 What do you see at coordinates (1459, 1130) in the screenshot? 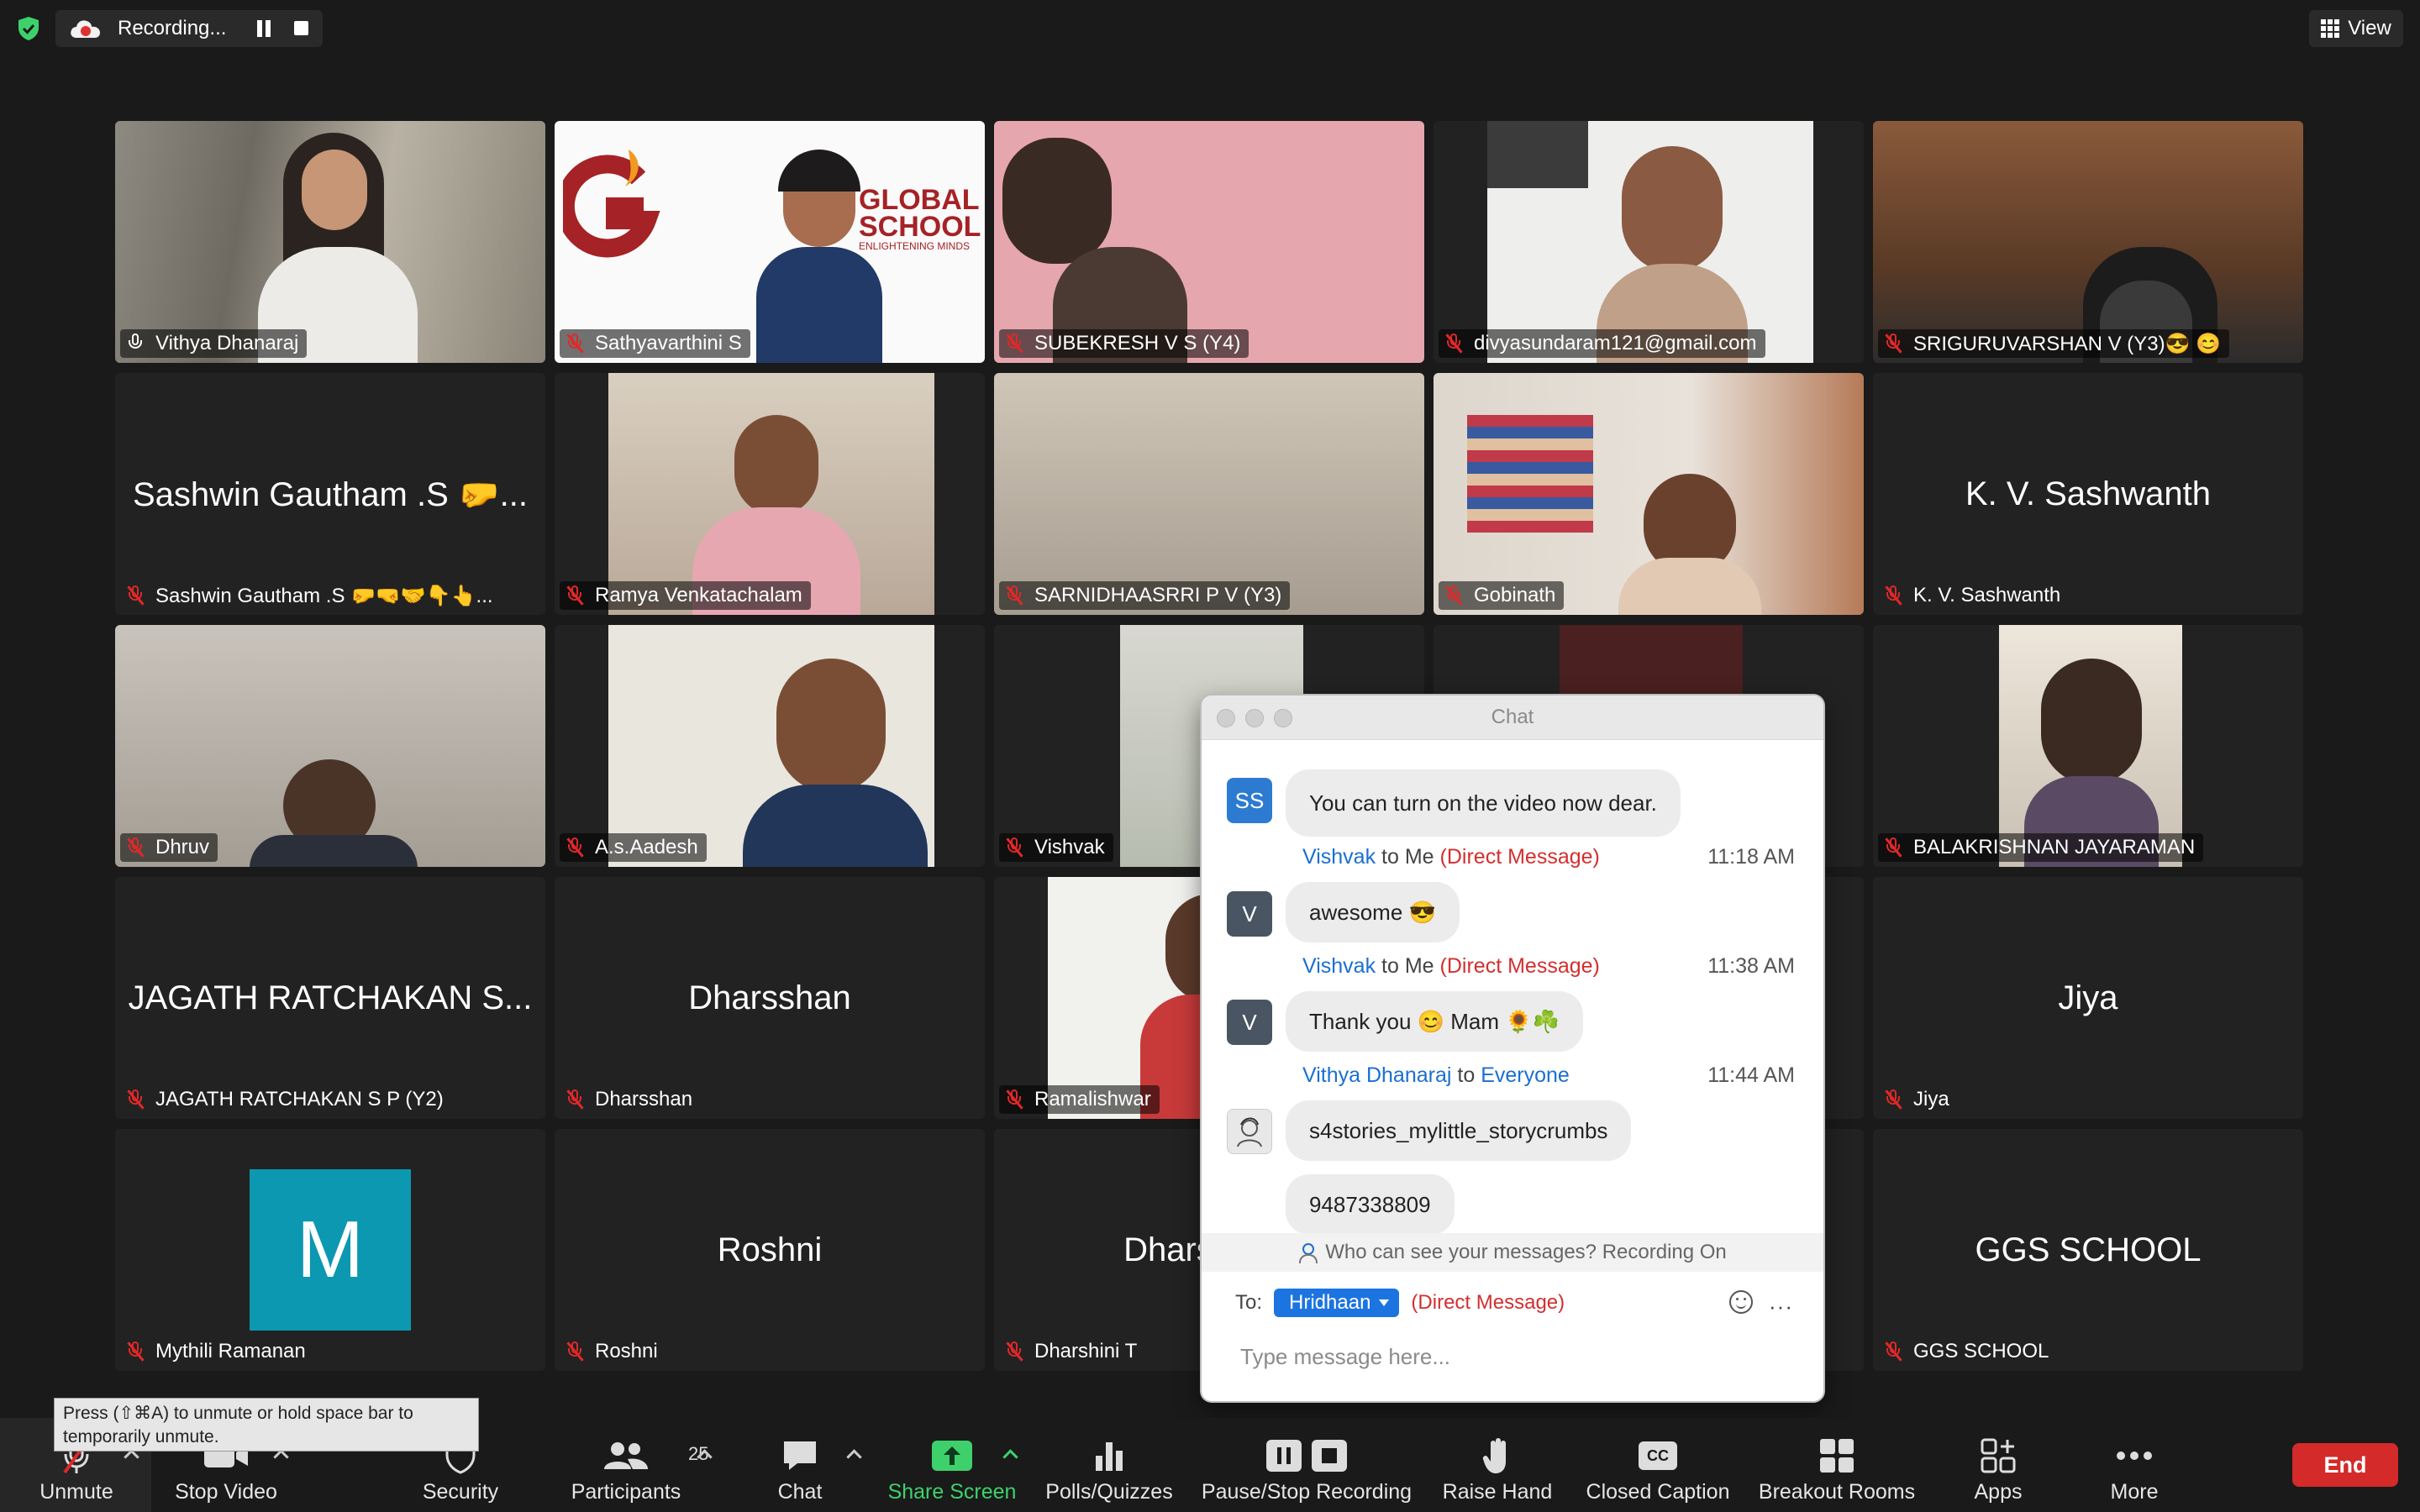
I see `chat-message-bubble: s4stories_mylittle_storycrumbs` at bounding box center [1459, 1130].